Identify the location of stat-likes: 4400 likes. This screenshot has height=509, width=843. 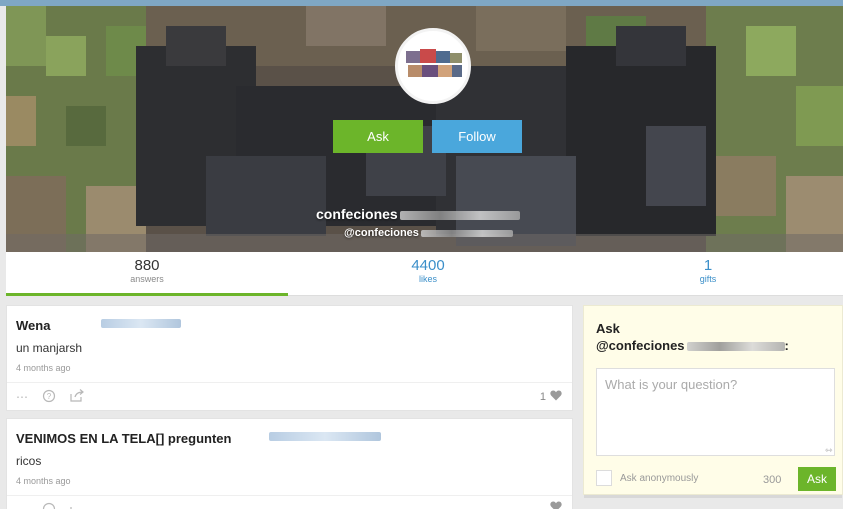
(428, 271).